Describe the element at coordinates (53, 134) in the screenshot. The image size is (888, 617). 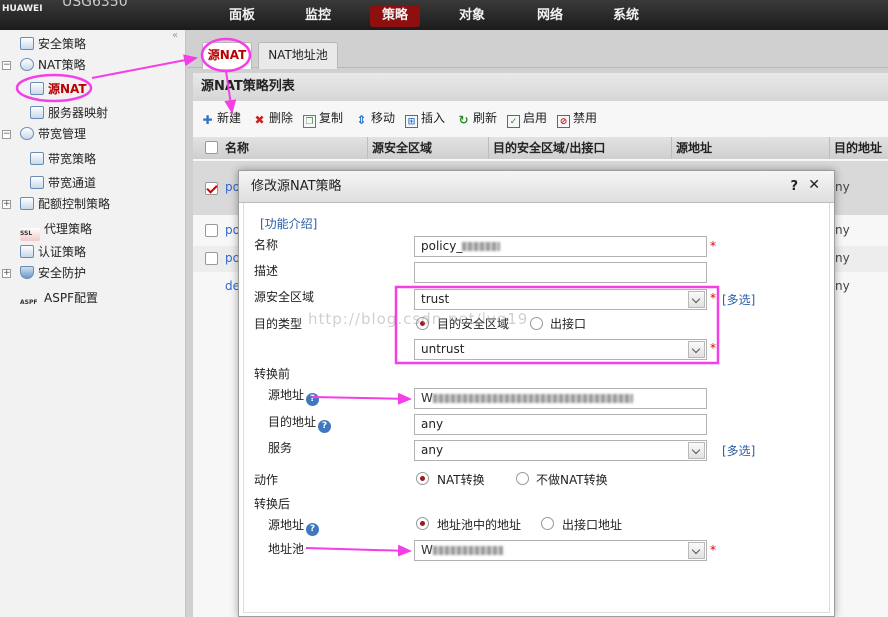
I see `sidebar-item-bandwidth: 带宽管理` at that location.